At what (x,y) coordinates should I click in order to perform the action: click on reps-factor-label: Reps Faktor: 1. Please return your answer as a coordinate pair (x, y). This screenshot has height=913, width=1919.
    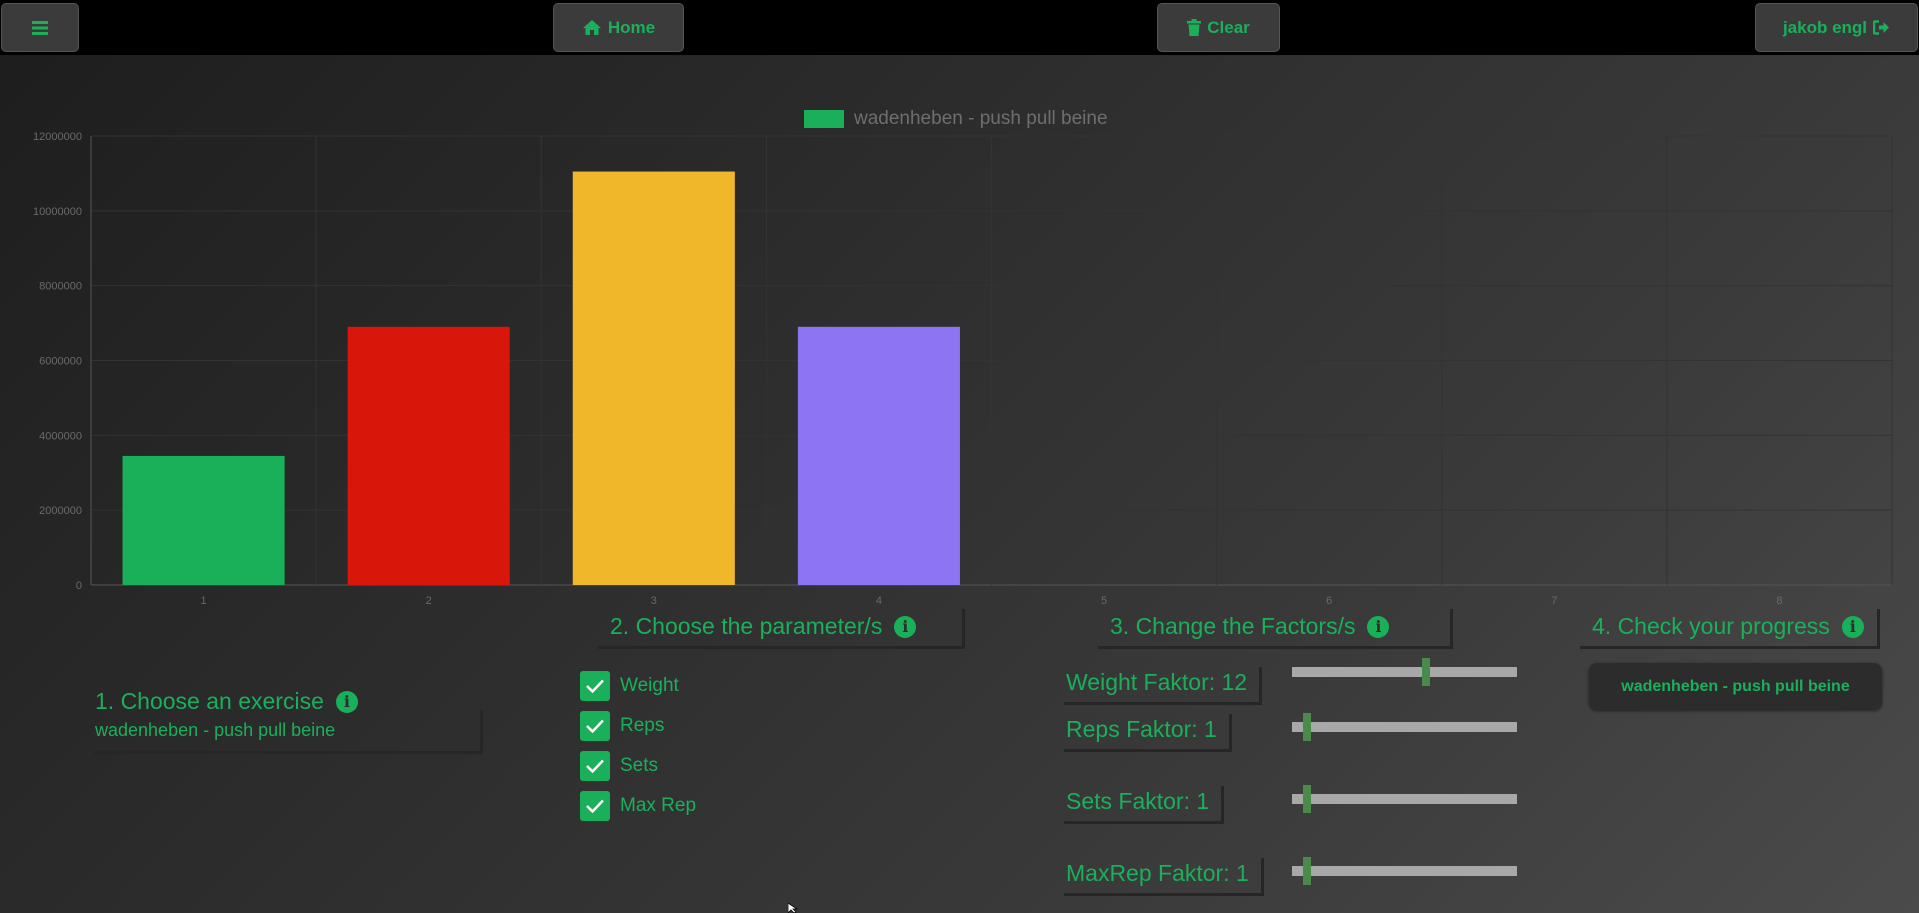
    Looking at the image, I should click on (1148, 733).